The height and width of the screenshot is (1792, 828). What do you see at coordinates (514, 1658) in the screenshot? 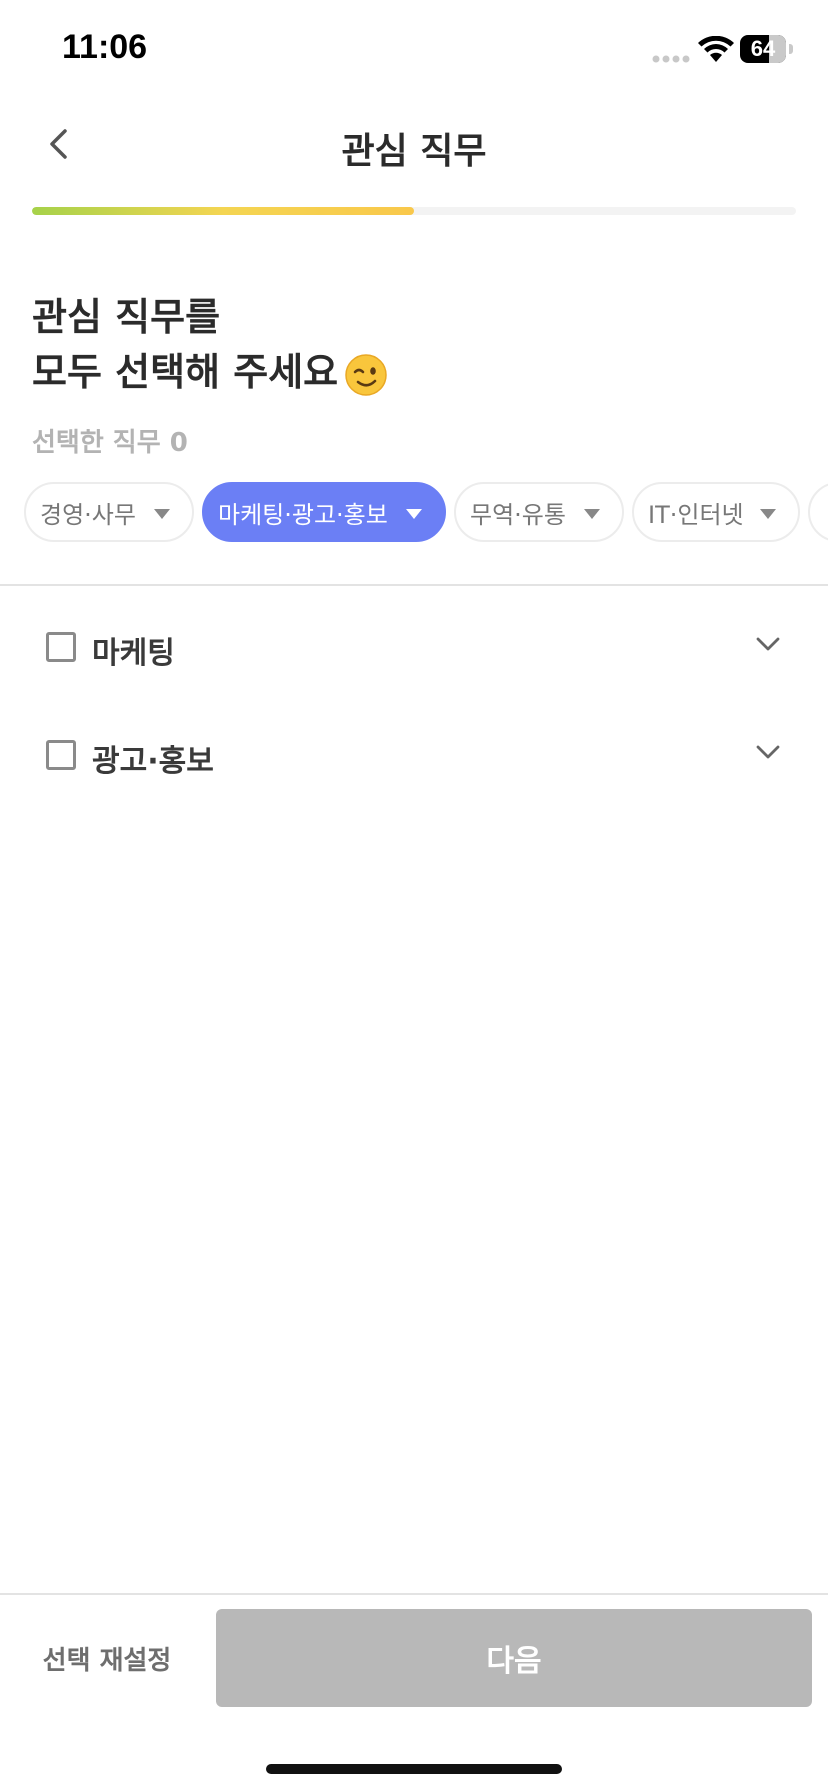
I see `next-button: 다음` at bounding box center [514, 1658].